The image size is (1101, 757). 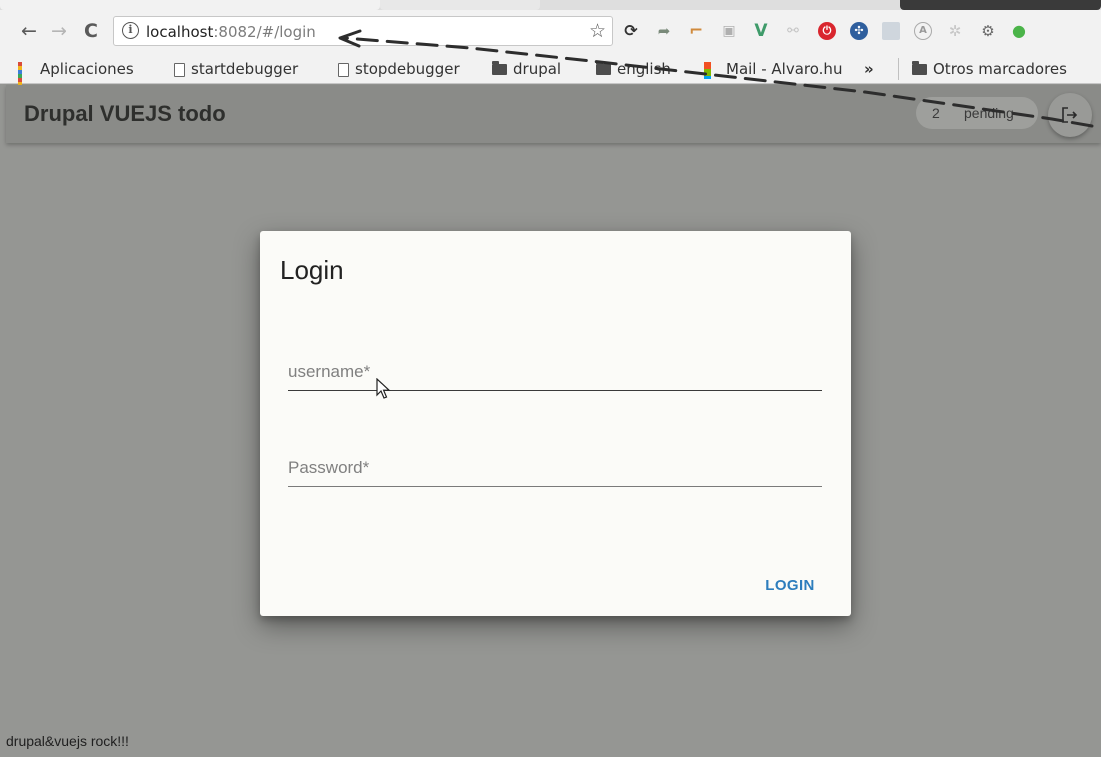 What do you see at coordinates (1019, 31) in the screenshot?
I see `extension-green-icon: ●` at bounding box center [1019, 31].